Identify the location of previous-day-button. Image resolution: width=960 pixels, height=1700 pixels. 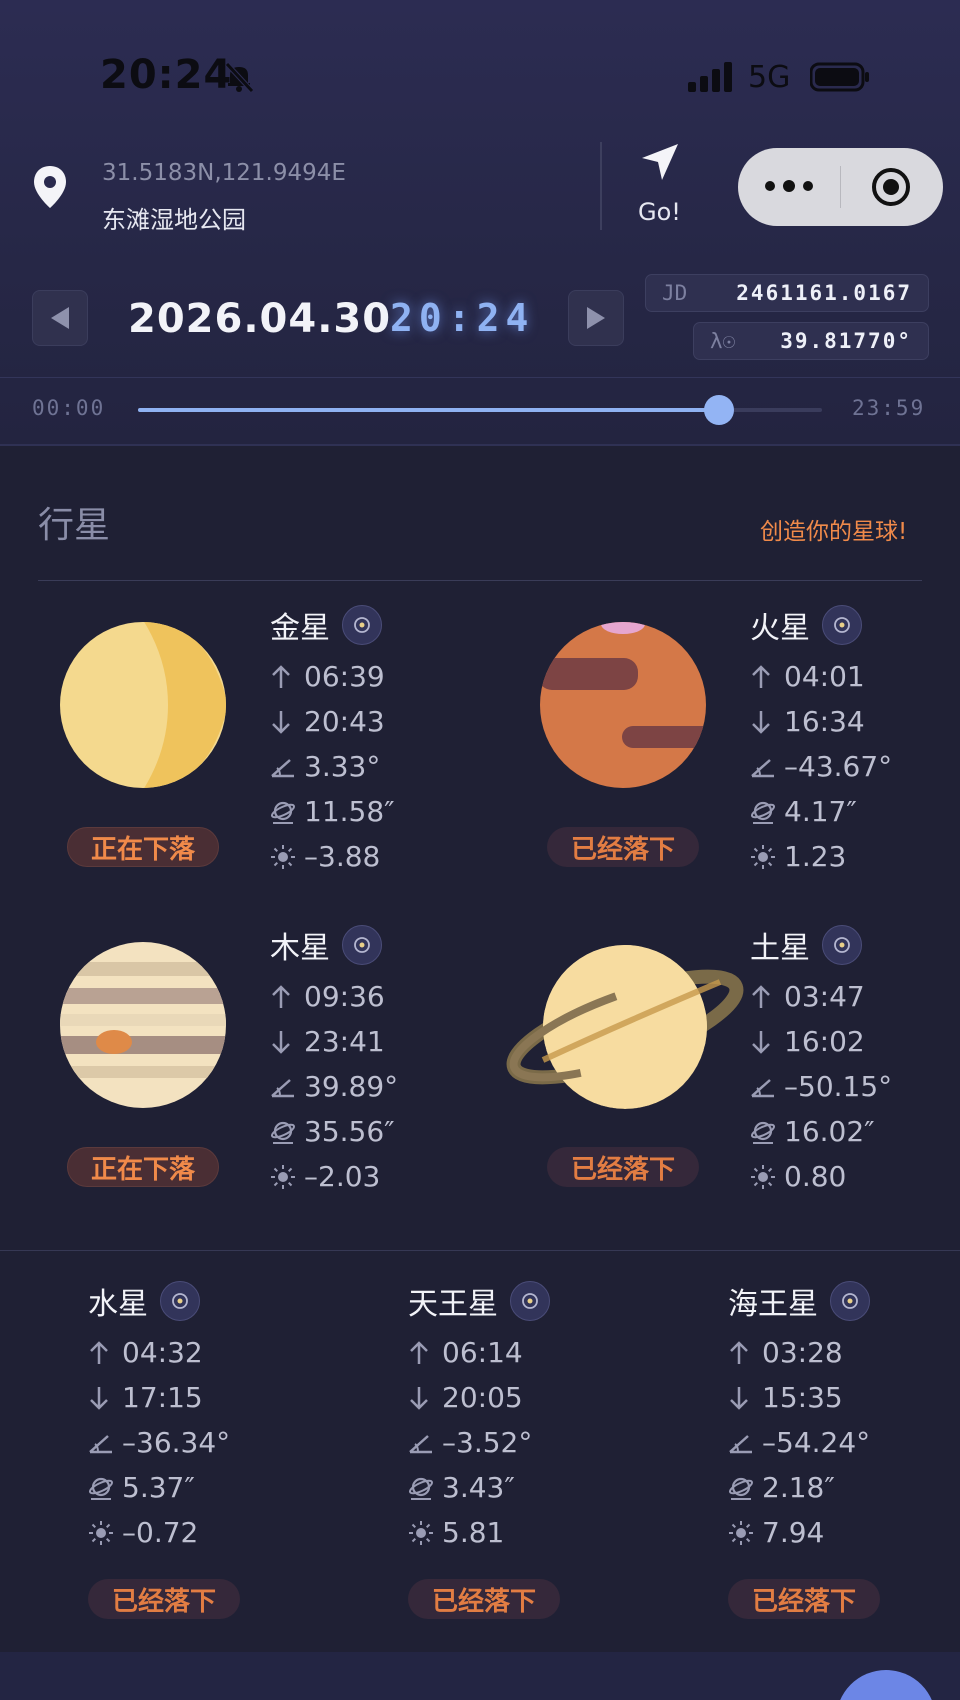
(60, 318).